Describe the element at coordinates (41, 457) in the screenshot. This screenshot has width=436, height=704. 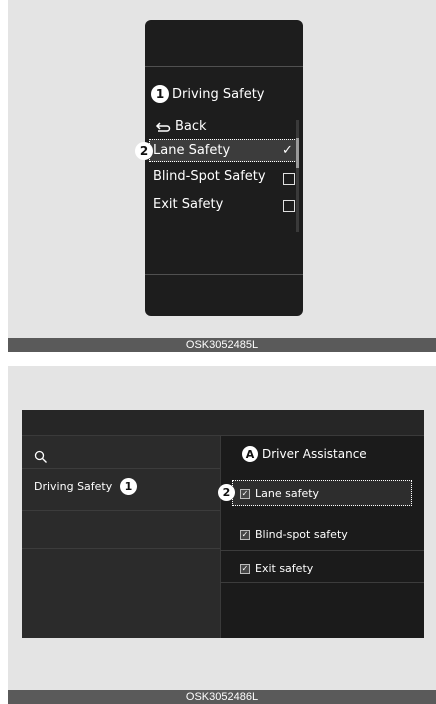
I see `search-icon` at that location.